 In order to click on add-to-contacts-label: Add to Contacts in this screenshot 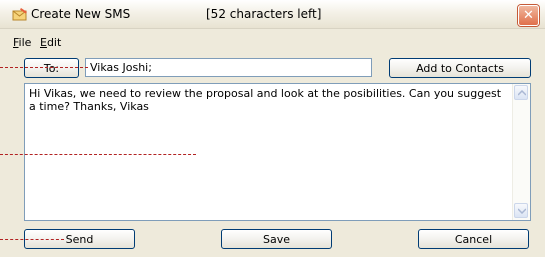, I will do `click(460, 68)`.